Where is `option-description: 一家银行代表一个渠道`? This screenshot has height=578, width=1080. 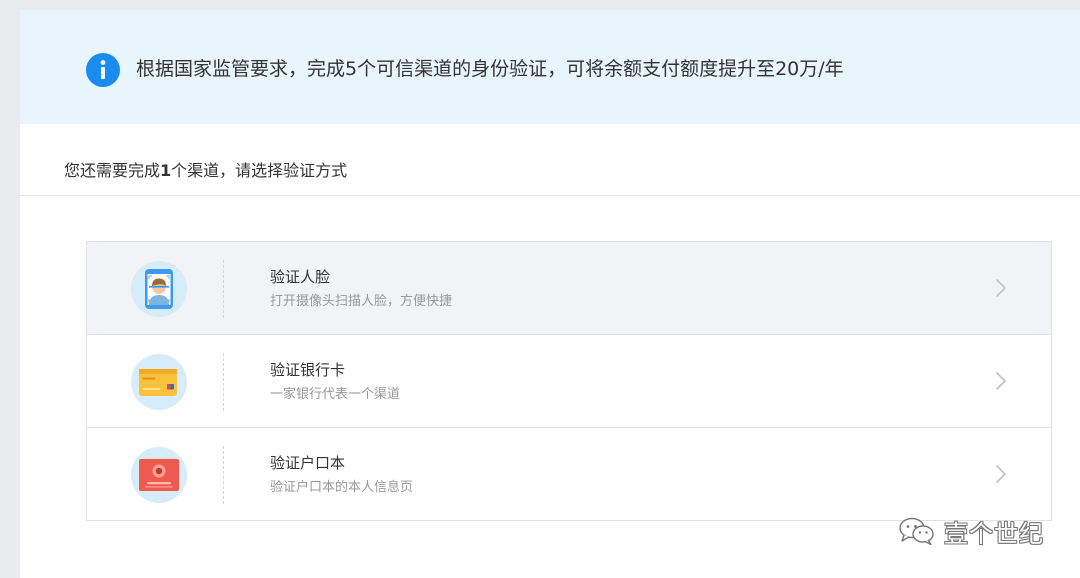
option-description: 一家银行代表一个渠道 is located at coordinates (335, 394).